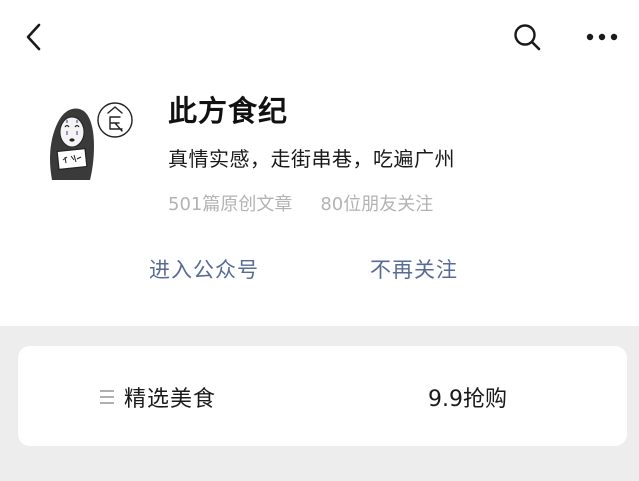 The height and width of the screenshot is (481, 639). Describe the element at coordinates (204, 269) in the screenshot. I see `enter-account-button: 进入公众号` at that location.